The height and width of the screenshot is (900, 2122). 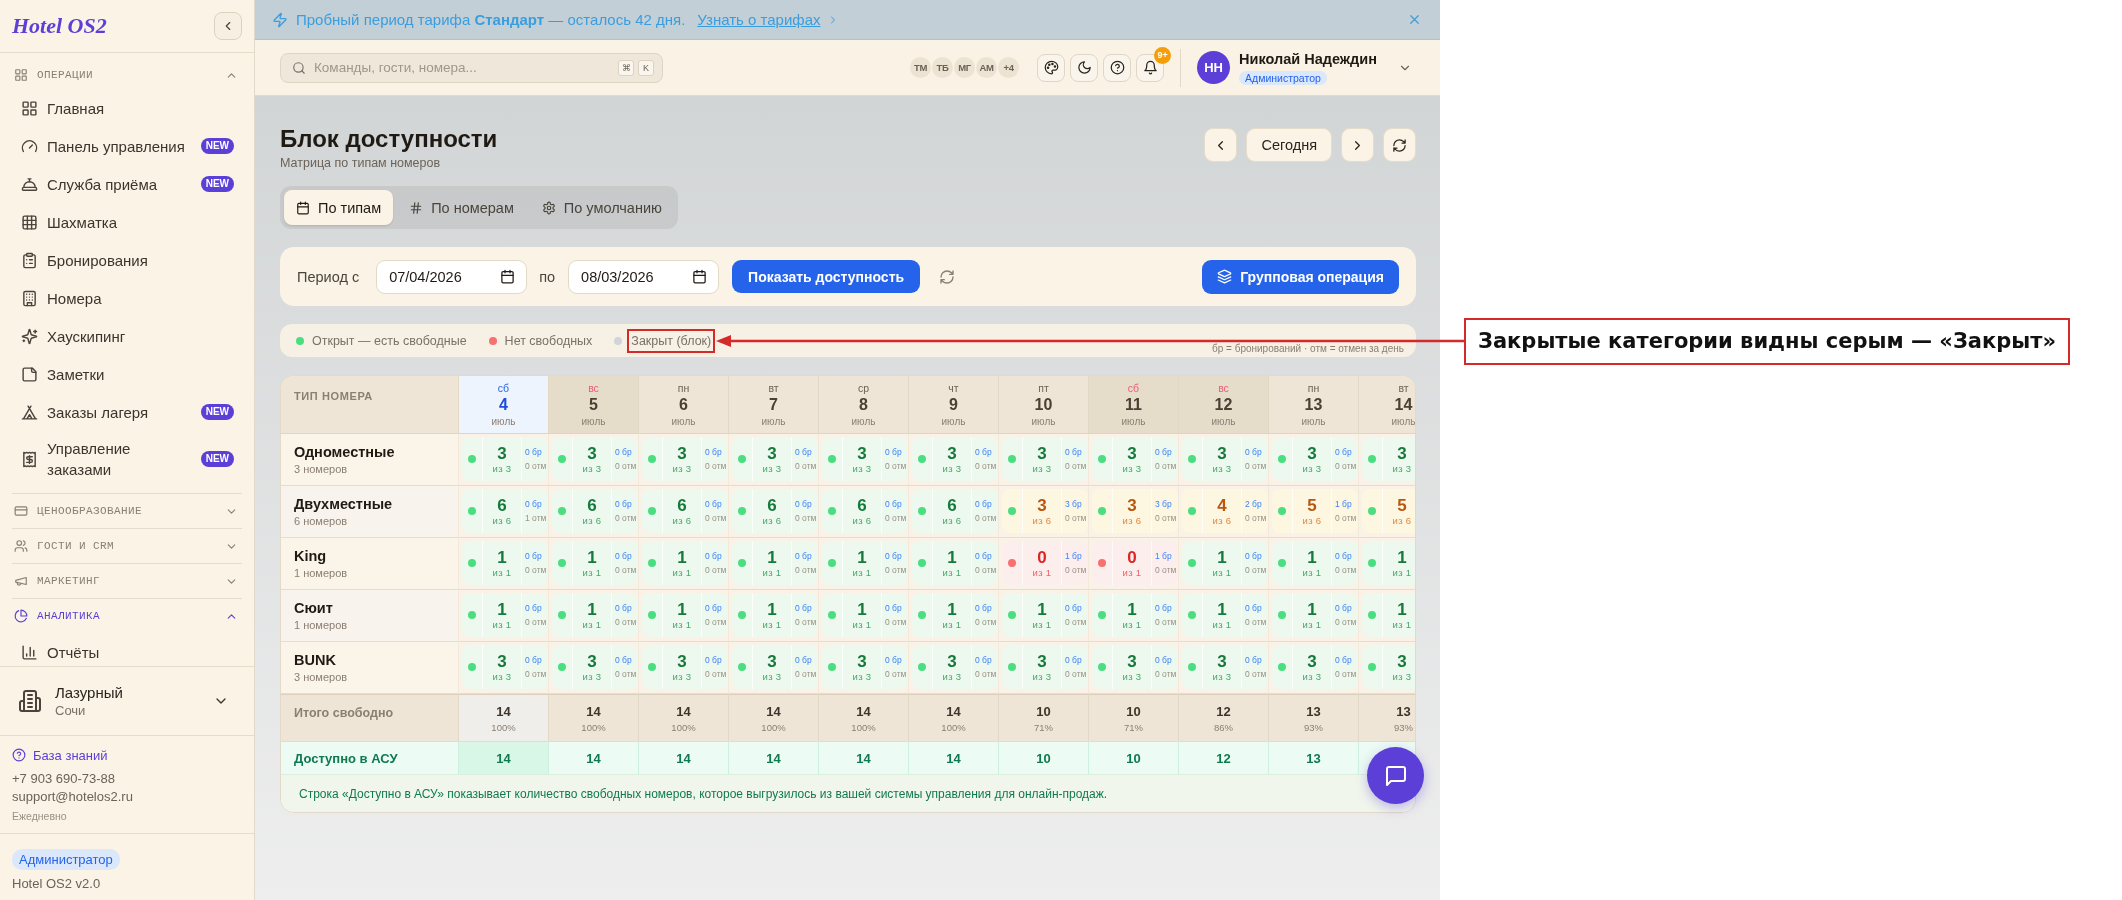 I want to click on moon-icon, so click(x=1084, y=67).